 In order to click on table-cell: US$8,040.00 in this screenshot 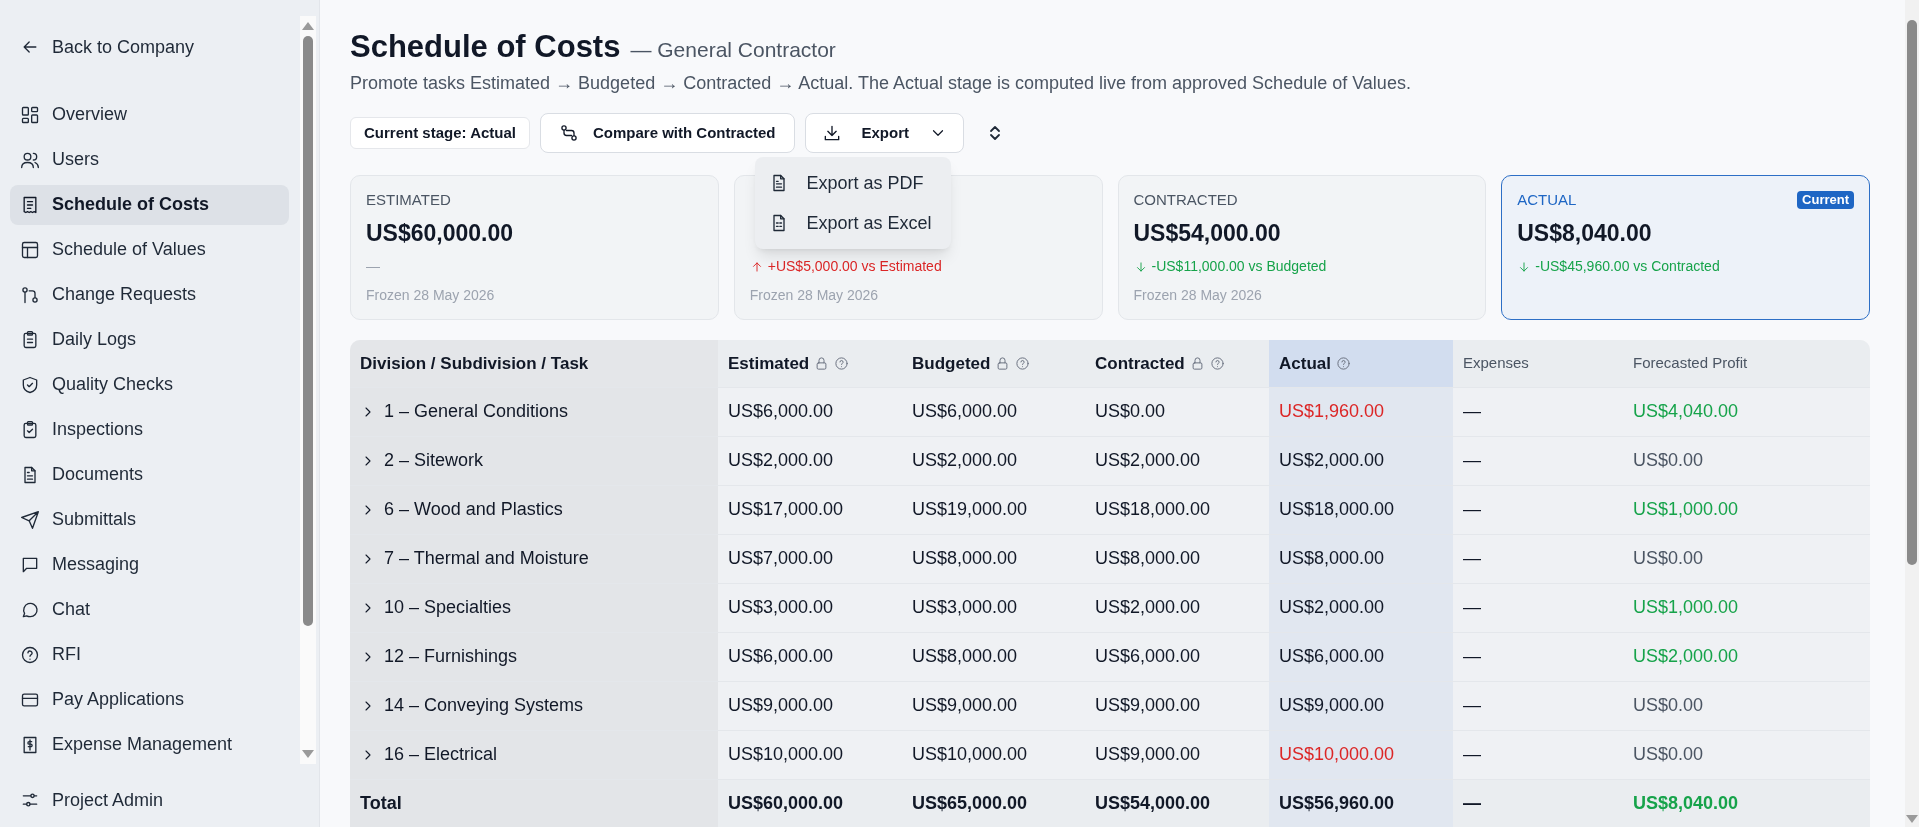, I will do `click(1746, 803)`.